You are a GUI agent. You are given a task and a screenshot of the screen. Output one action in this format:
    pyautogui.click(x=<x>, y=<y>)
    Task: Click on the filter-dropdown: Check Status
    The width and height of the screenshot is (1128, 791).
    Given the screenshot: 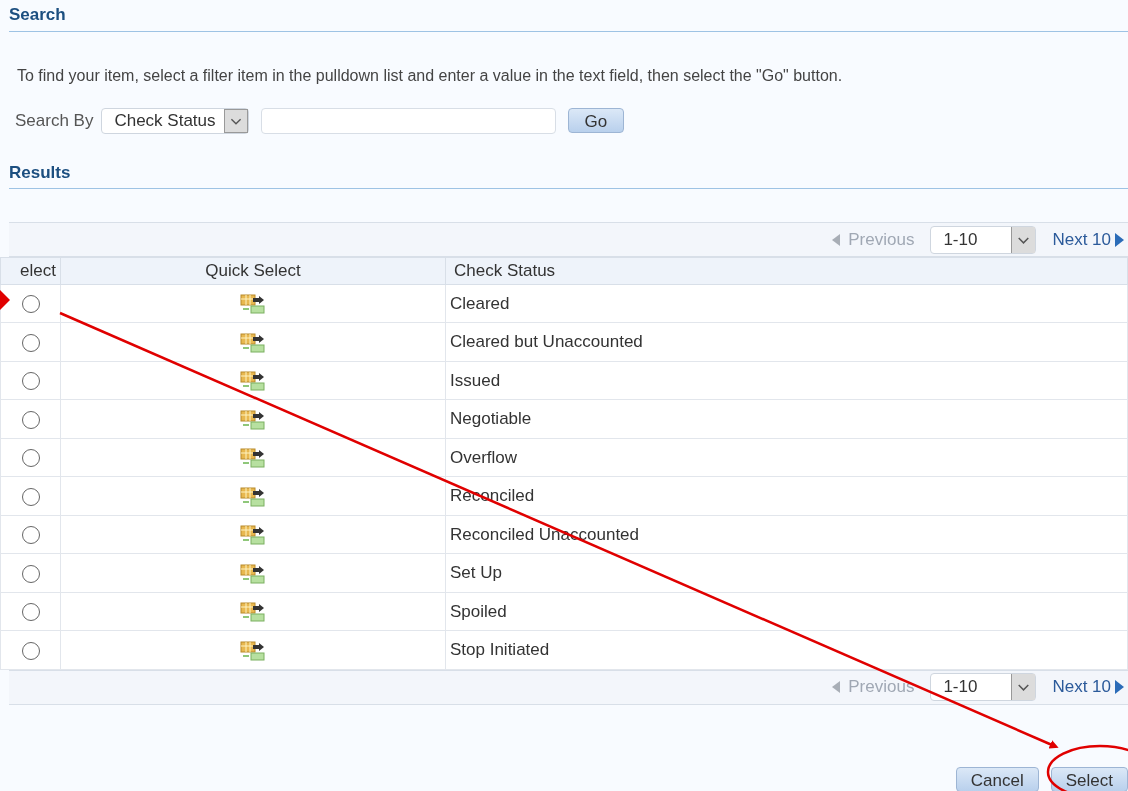 What is the action you would take?
    pyautogui.click(x=175, y=120)
    